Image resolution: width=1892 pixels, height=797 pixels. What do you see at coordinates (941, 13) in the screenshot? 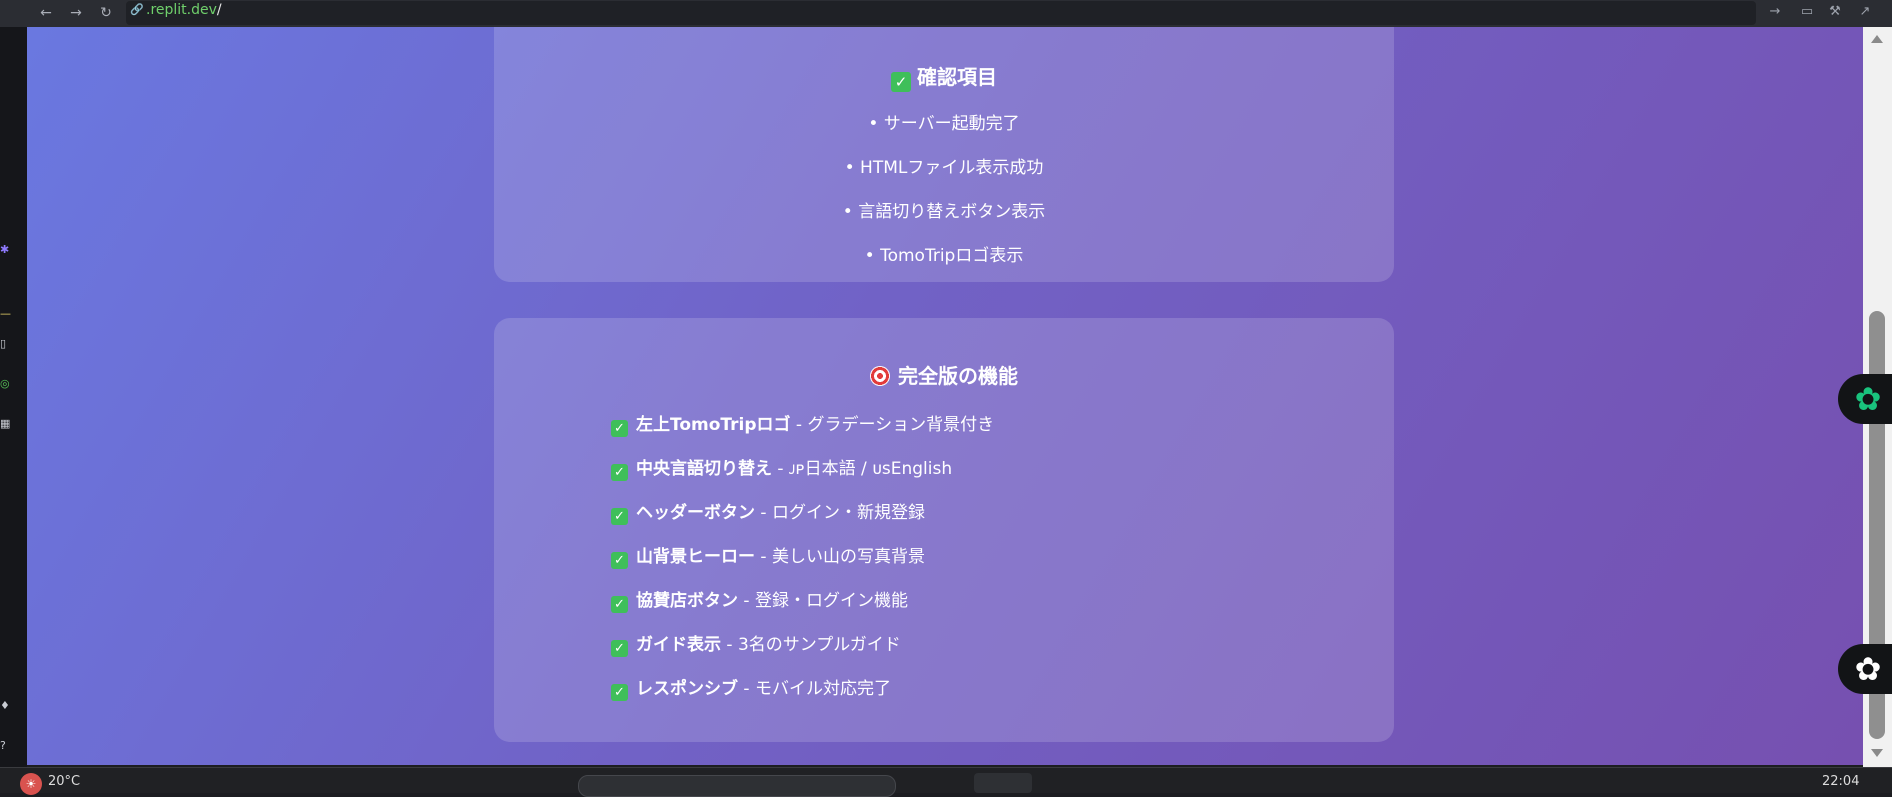
I see `address-field: 🔗 .replit.dev/` at bounding box center [941, 13].